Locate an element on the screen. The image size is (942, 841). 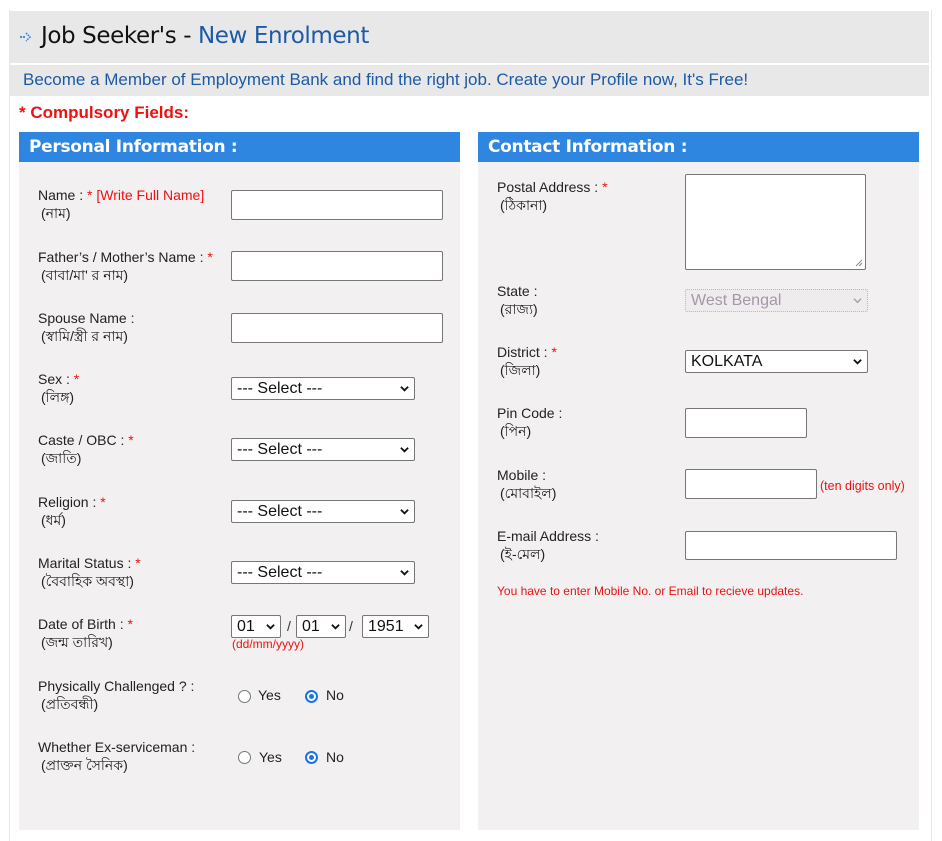
name-label-bengali: (নাম) is located at coordinates (56, 213).